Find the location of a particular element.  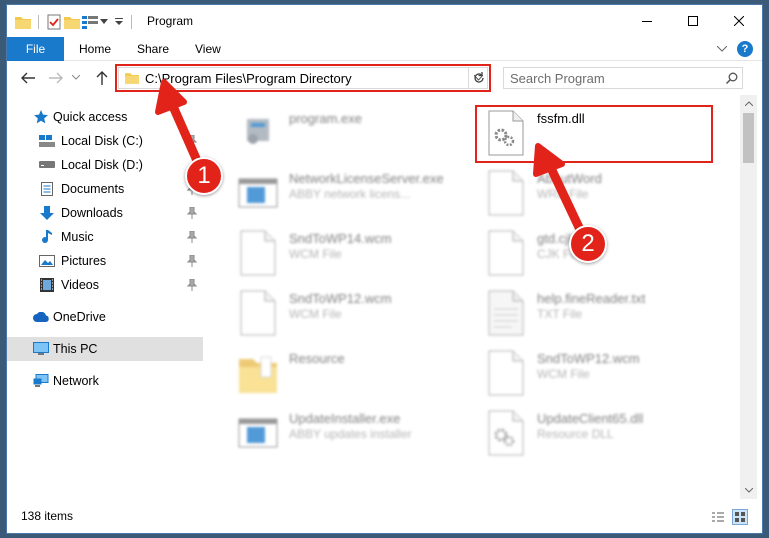

forward-button is located at coordinates (56, 78).